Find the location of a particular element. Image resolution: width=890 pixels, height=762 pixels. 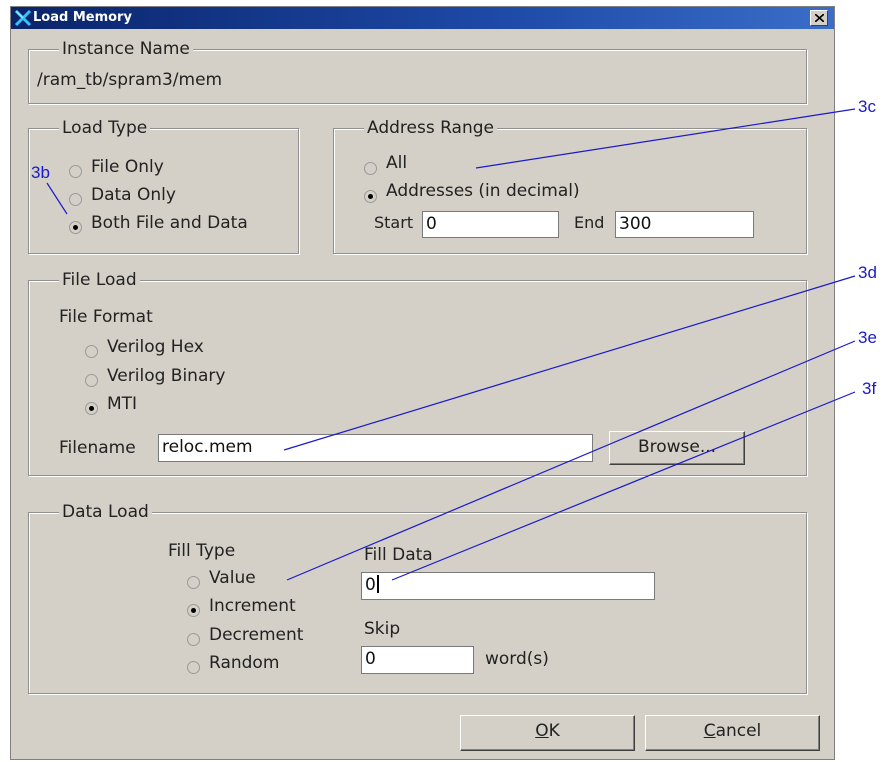

callout-3f: 3f is located at coordinates (869, 388).